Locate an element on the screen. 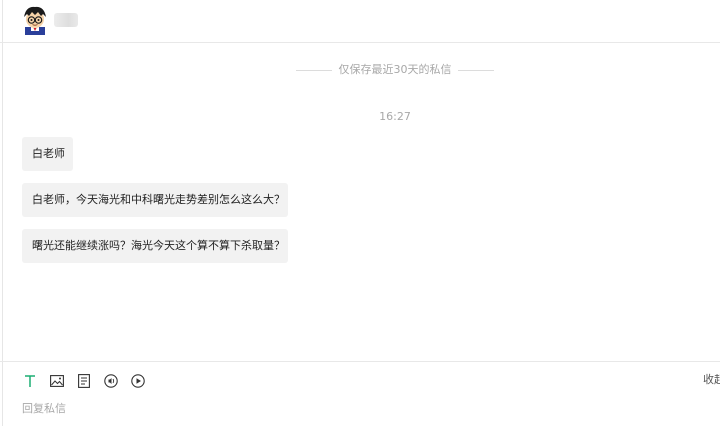  conversation-header: ■■ is located at coordinates (360, 21).